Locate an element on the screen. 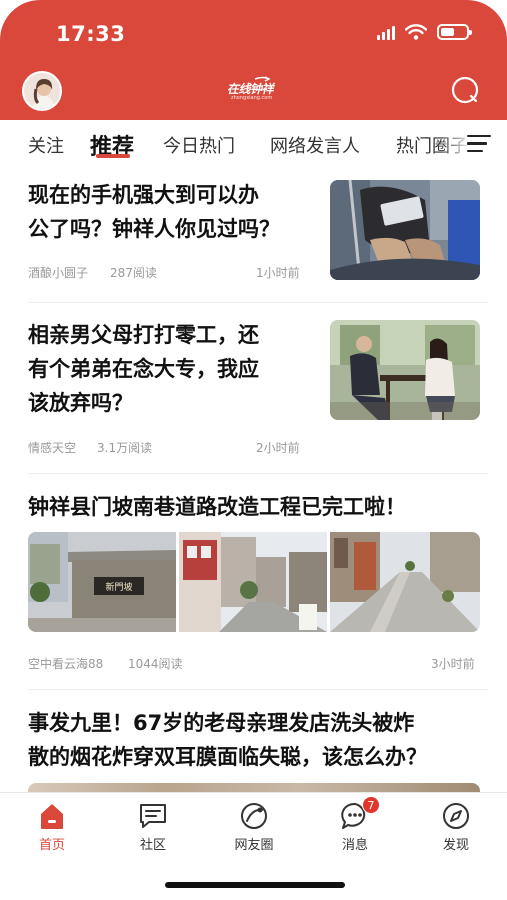 Image resolution: width=507 pixels, height=900 pixels. article-time: 2小时前 is located at coordinates (278, 448).